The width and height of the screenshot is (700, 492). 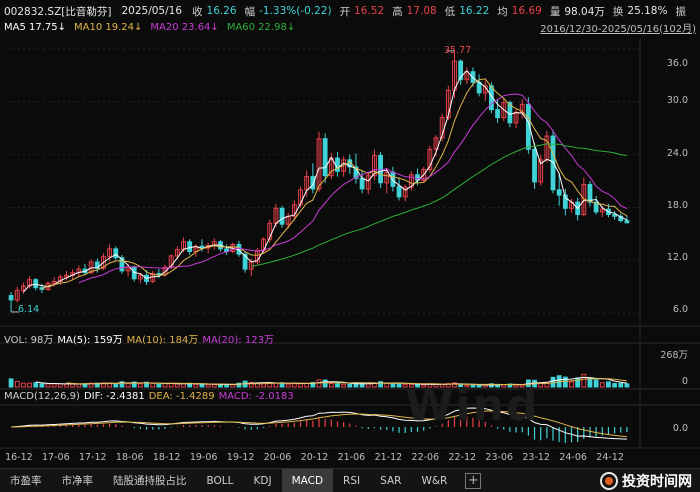 I want to click on y-tick-36: 36.0, so click(x=677, y=63).